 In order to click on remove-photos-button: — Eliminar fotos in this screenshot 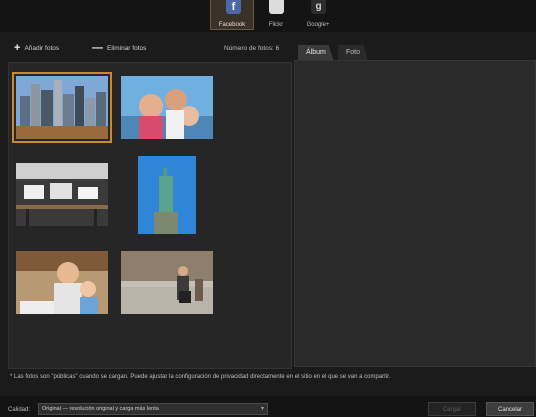, I will do `click(119, 48)`.